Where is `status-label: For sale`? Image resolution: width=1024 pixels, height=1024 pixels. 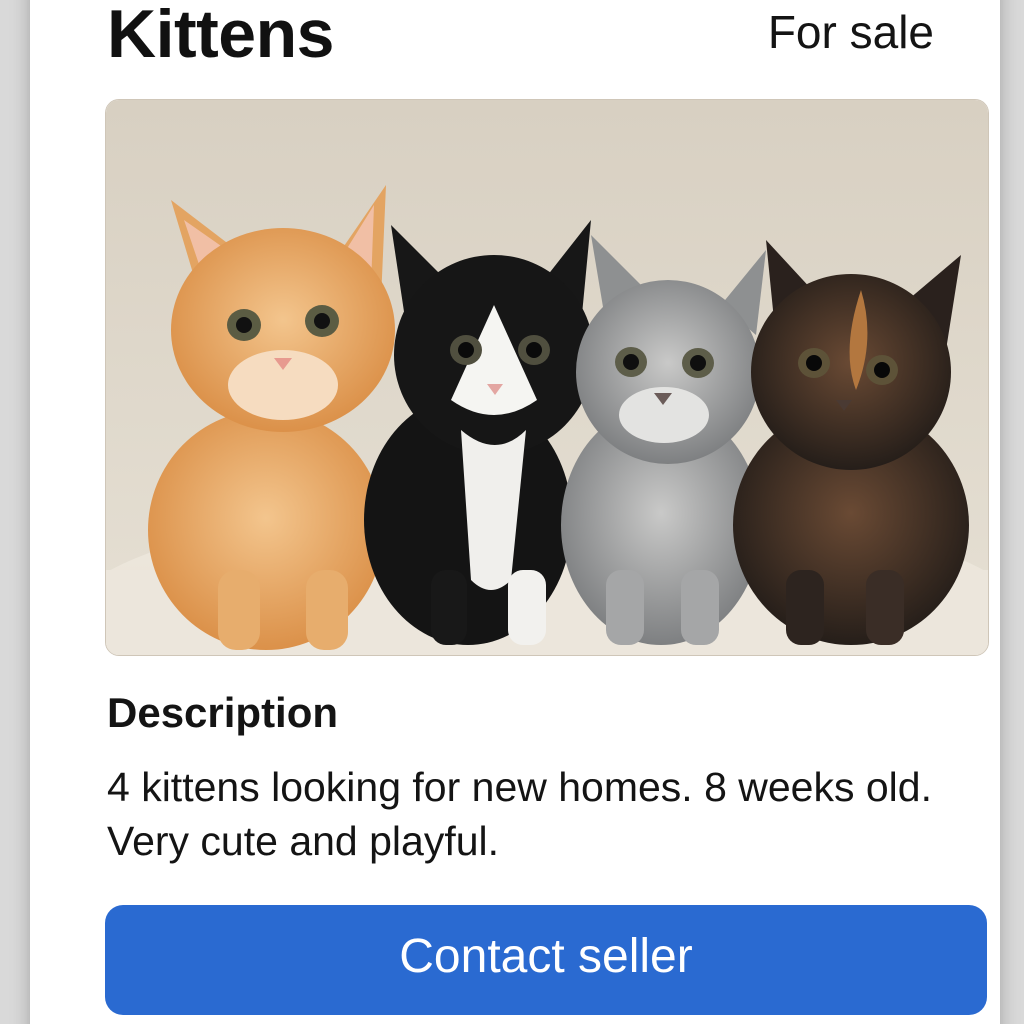 status-label: For sale is located at coordinates (850, 32).